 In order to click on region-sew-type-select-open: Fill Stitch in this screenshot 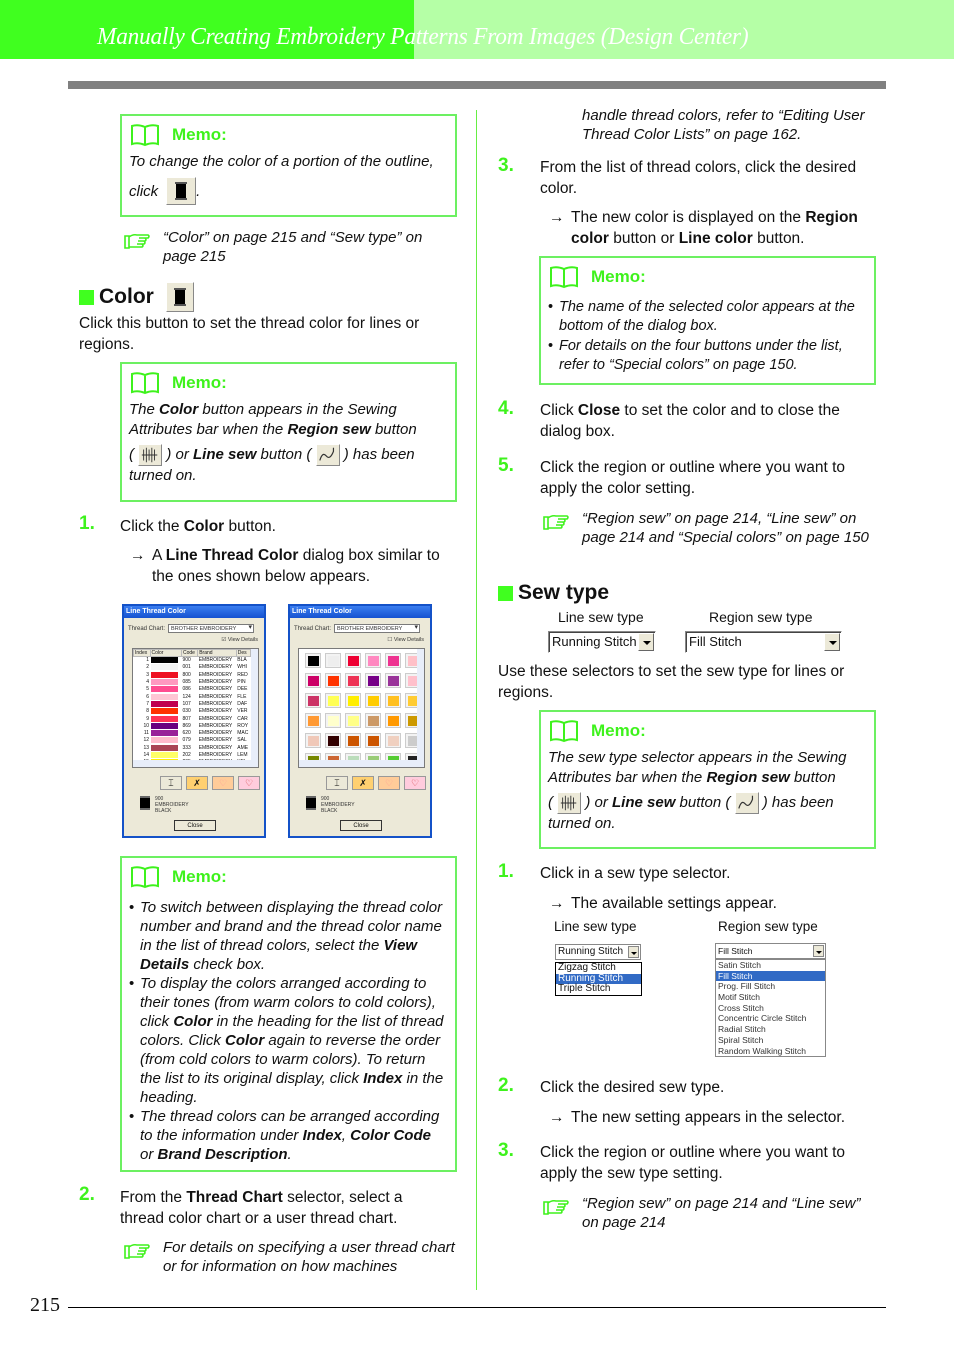, I will do `click(770, 951)`.